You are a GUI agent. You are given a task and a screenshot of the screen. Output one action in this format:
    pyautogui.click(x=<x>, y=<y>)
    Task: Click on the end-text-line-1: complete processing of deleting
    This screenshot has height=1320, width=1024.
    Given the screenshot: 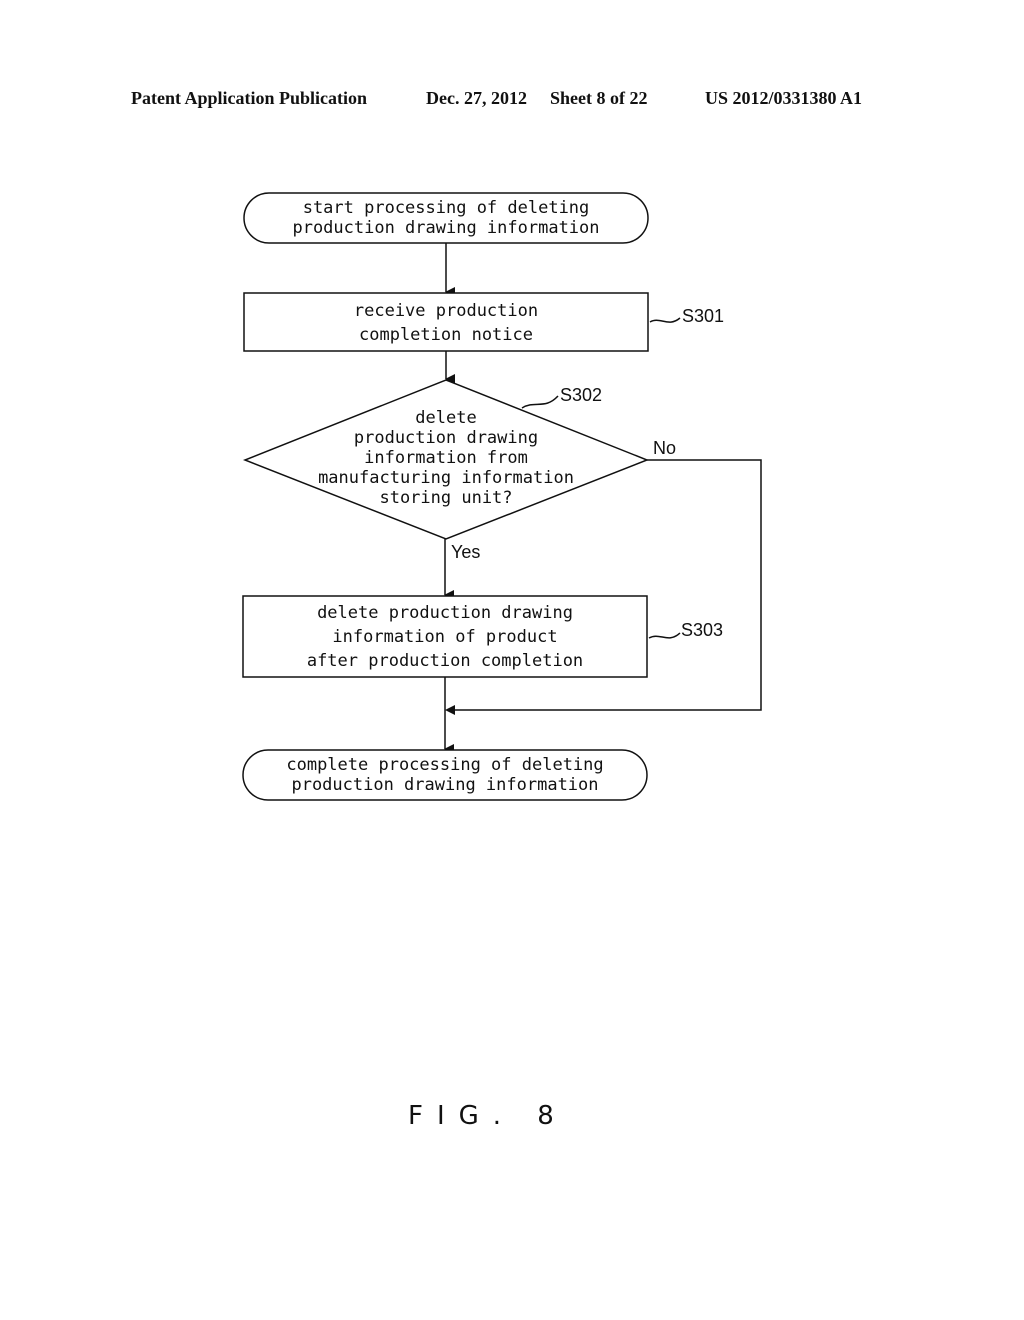 What is the action you would take?
    pyautogui.click(x=444, y=765)
    